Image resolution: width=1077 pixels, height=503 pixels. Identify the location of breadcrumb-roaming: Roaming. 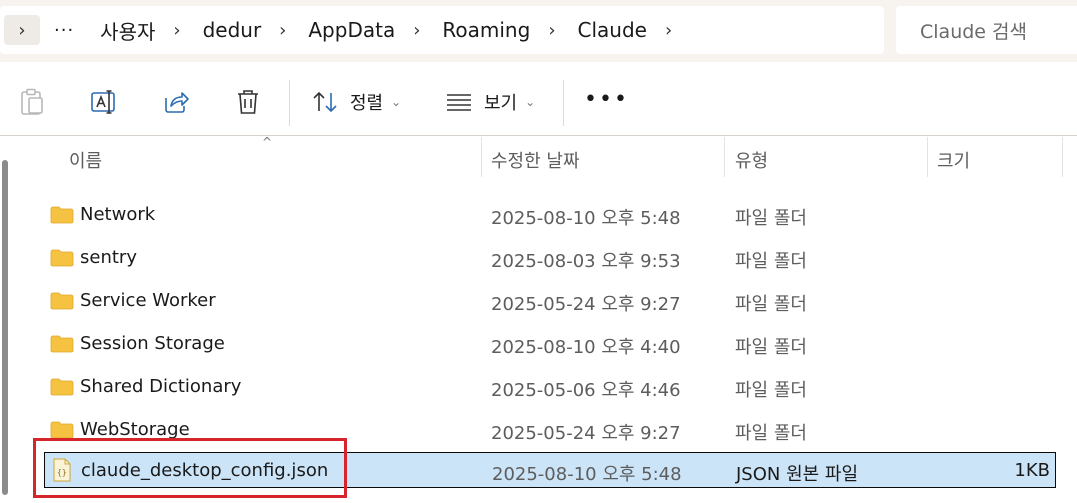
(486, 30).